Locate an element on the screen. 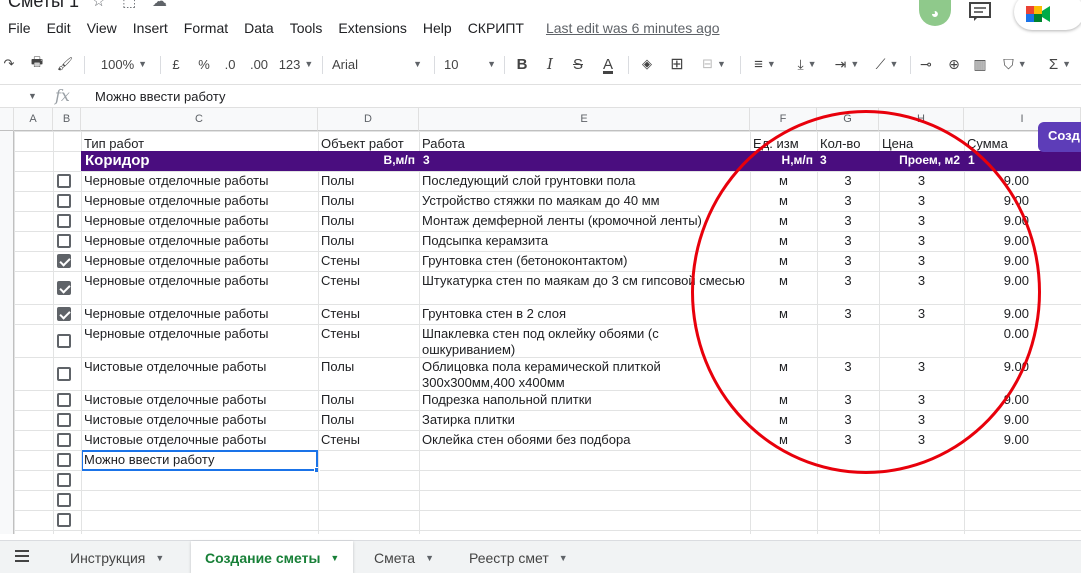 This screenshot has width=1081, height=573. last-edit-link: Last edit was 6 minutes ago is located at coordinates (633, 28).